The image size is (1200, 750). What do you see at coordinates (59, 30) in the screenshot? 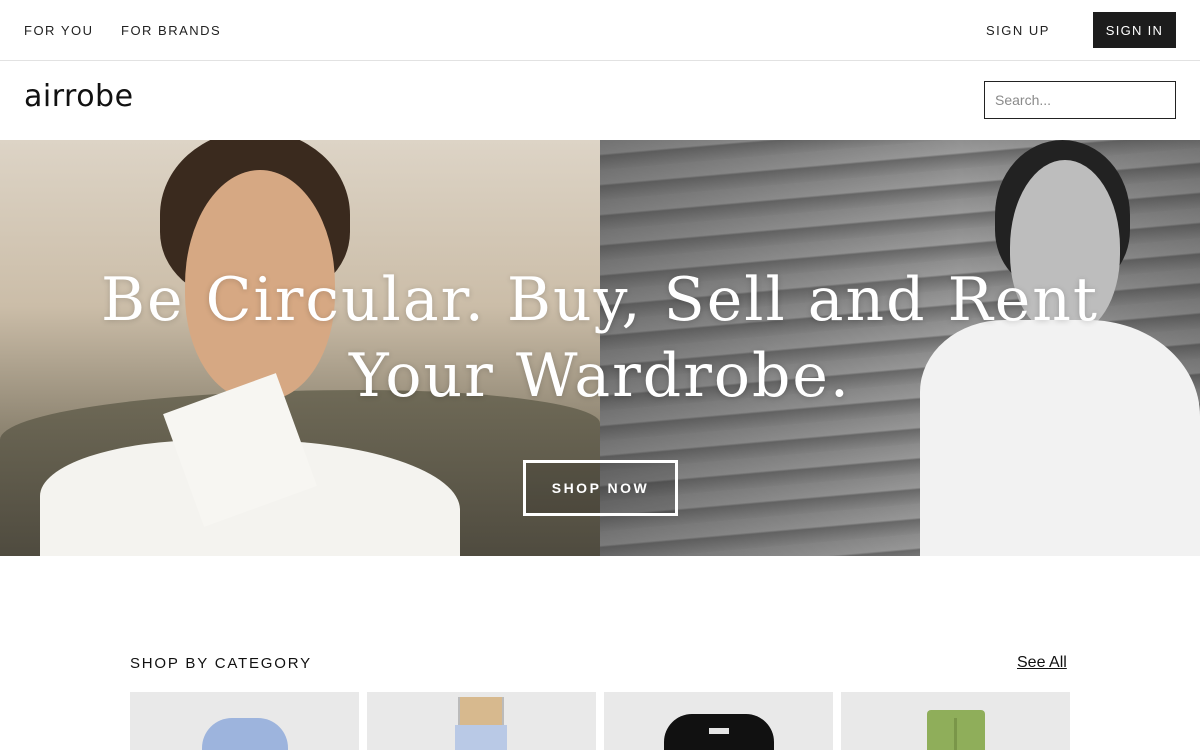
I see `nav-for-you: FOR YOU` at bounding box center [59, 30].